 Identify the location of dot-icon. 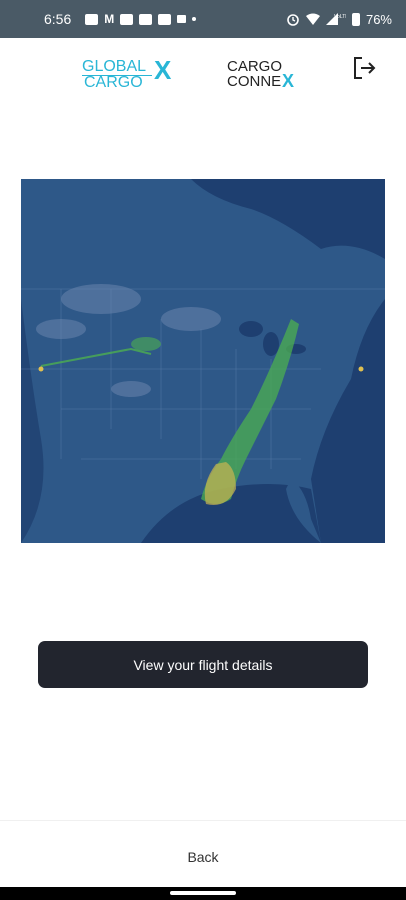
(194, 19).